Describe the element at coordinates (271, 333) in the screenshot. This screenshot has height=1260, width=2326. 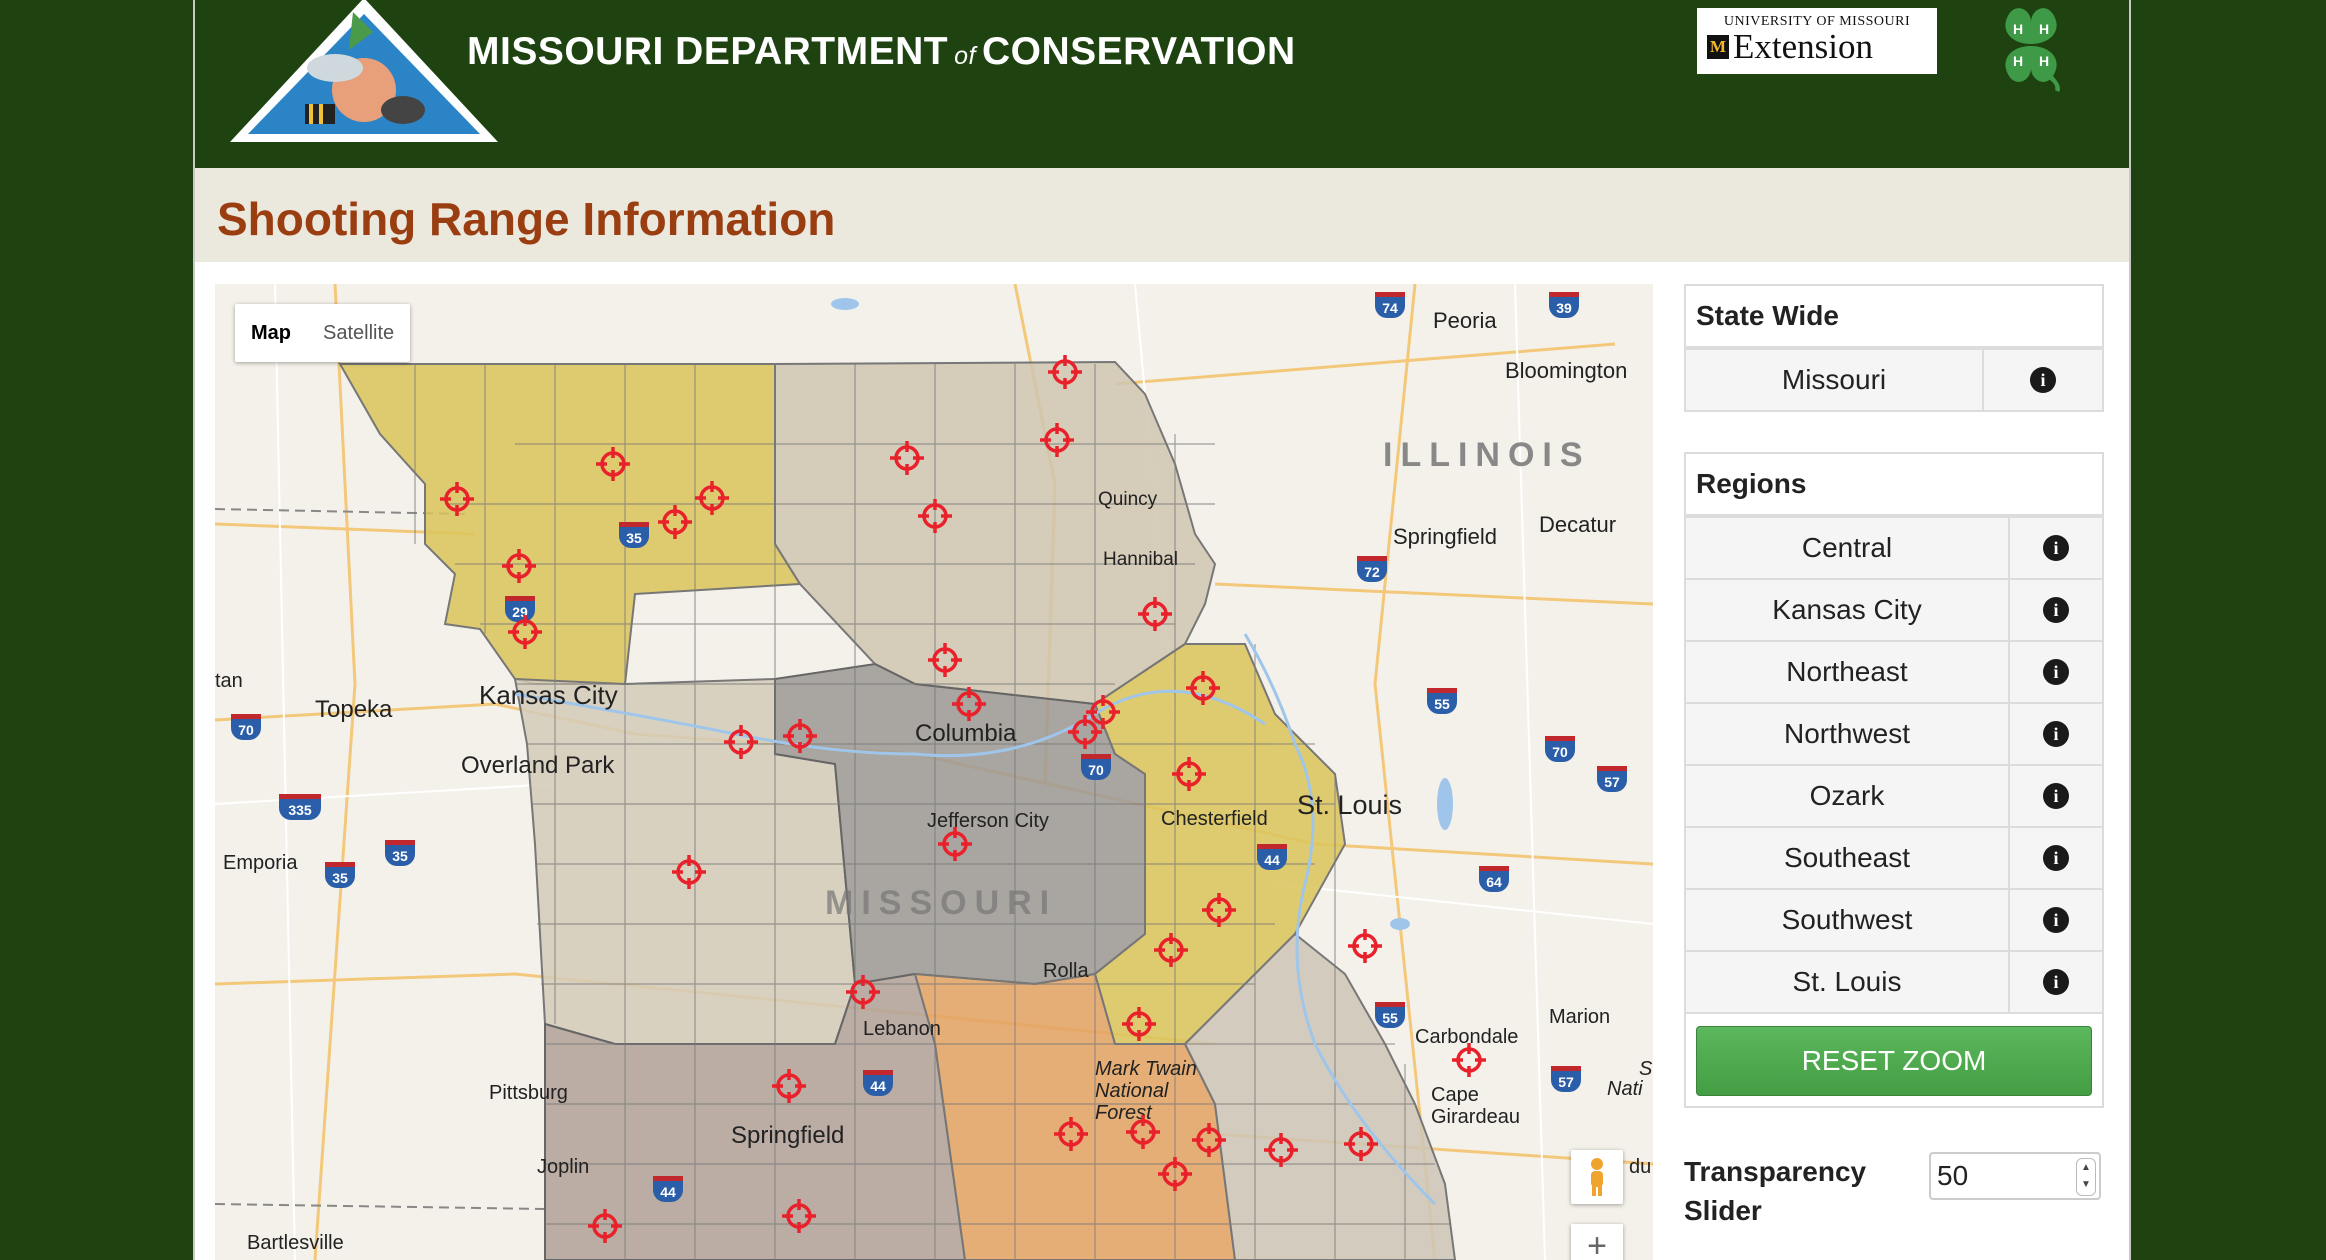
I see `map-type-map-button: Map` at that location.